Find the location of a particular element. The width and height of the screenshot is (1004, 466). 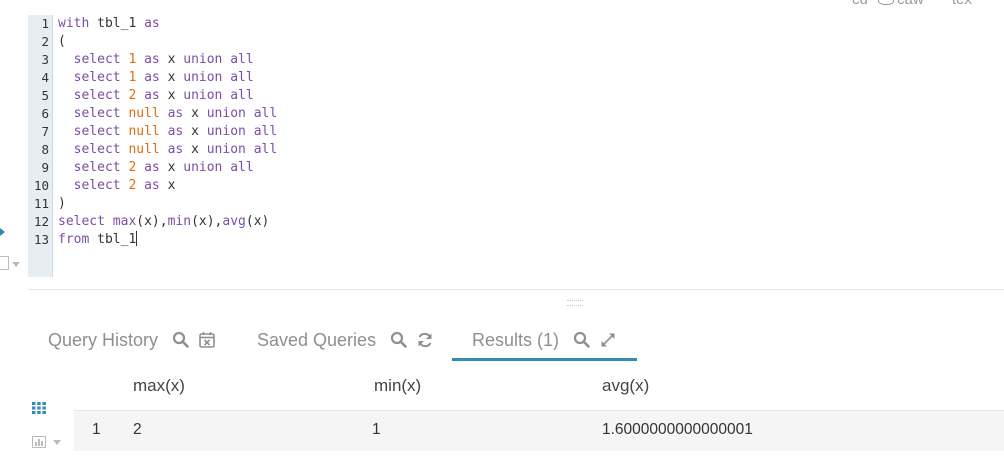

expand-icon is located at coordinates (608, 340).